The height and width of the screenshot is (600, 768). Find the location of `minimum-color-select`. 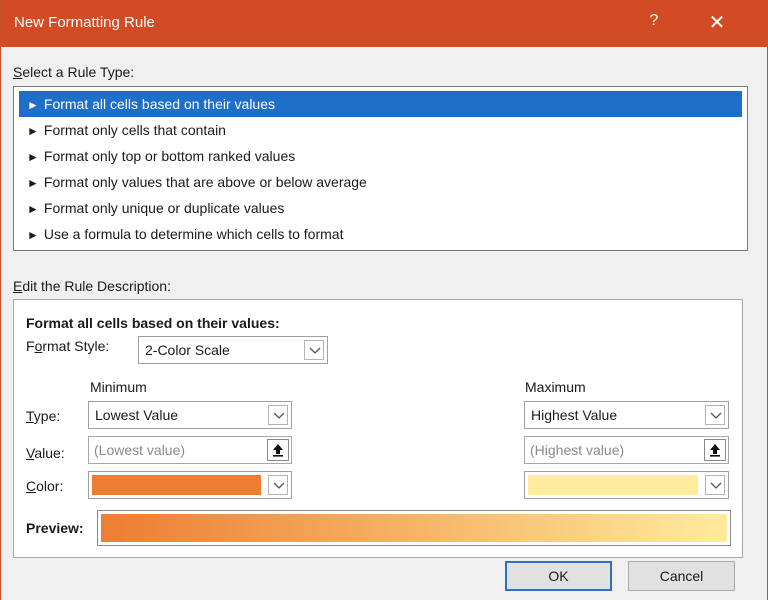

minimum-color-select is located at coordinates (190, 485).